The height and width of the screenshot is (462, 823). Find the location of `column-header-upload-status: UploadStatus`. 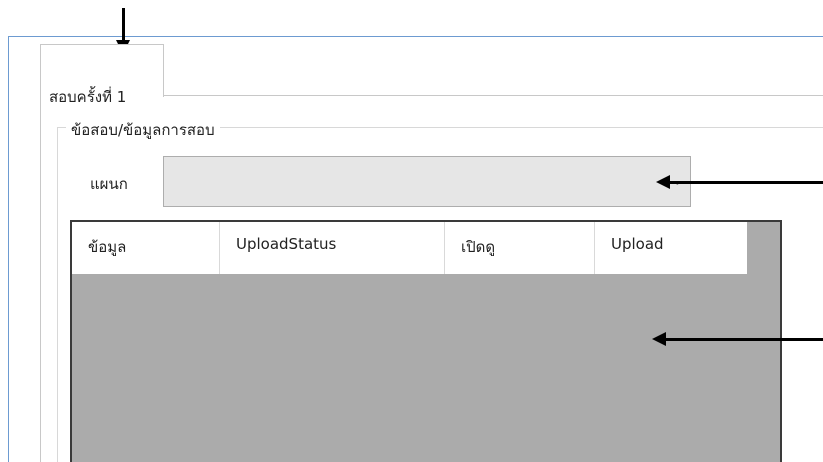

column-header-upload-status: UploadStatus is located at coordinates (332, 248).